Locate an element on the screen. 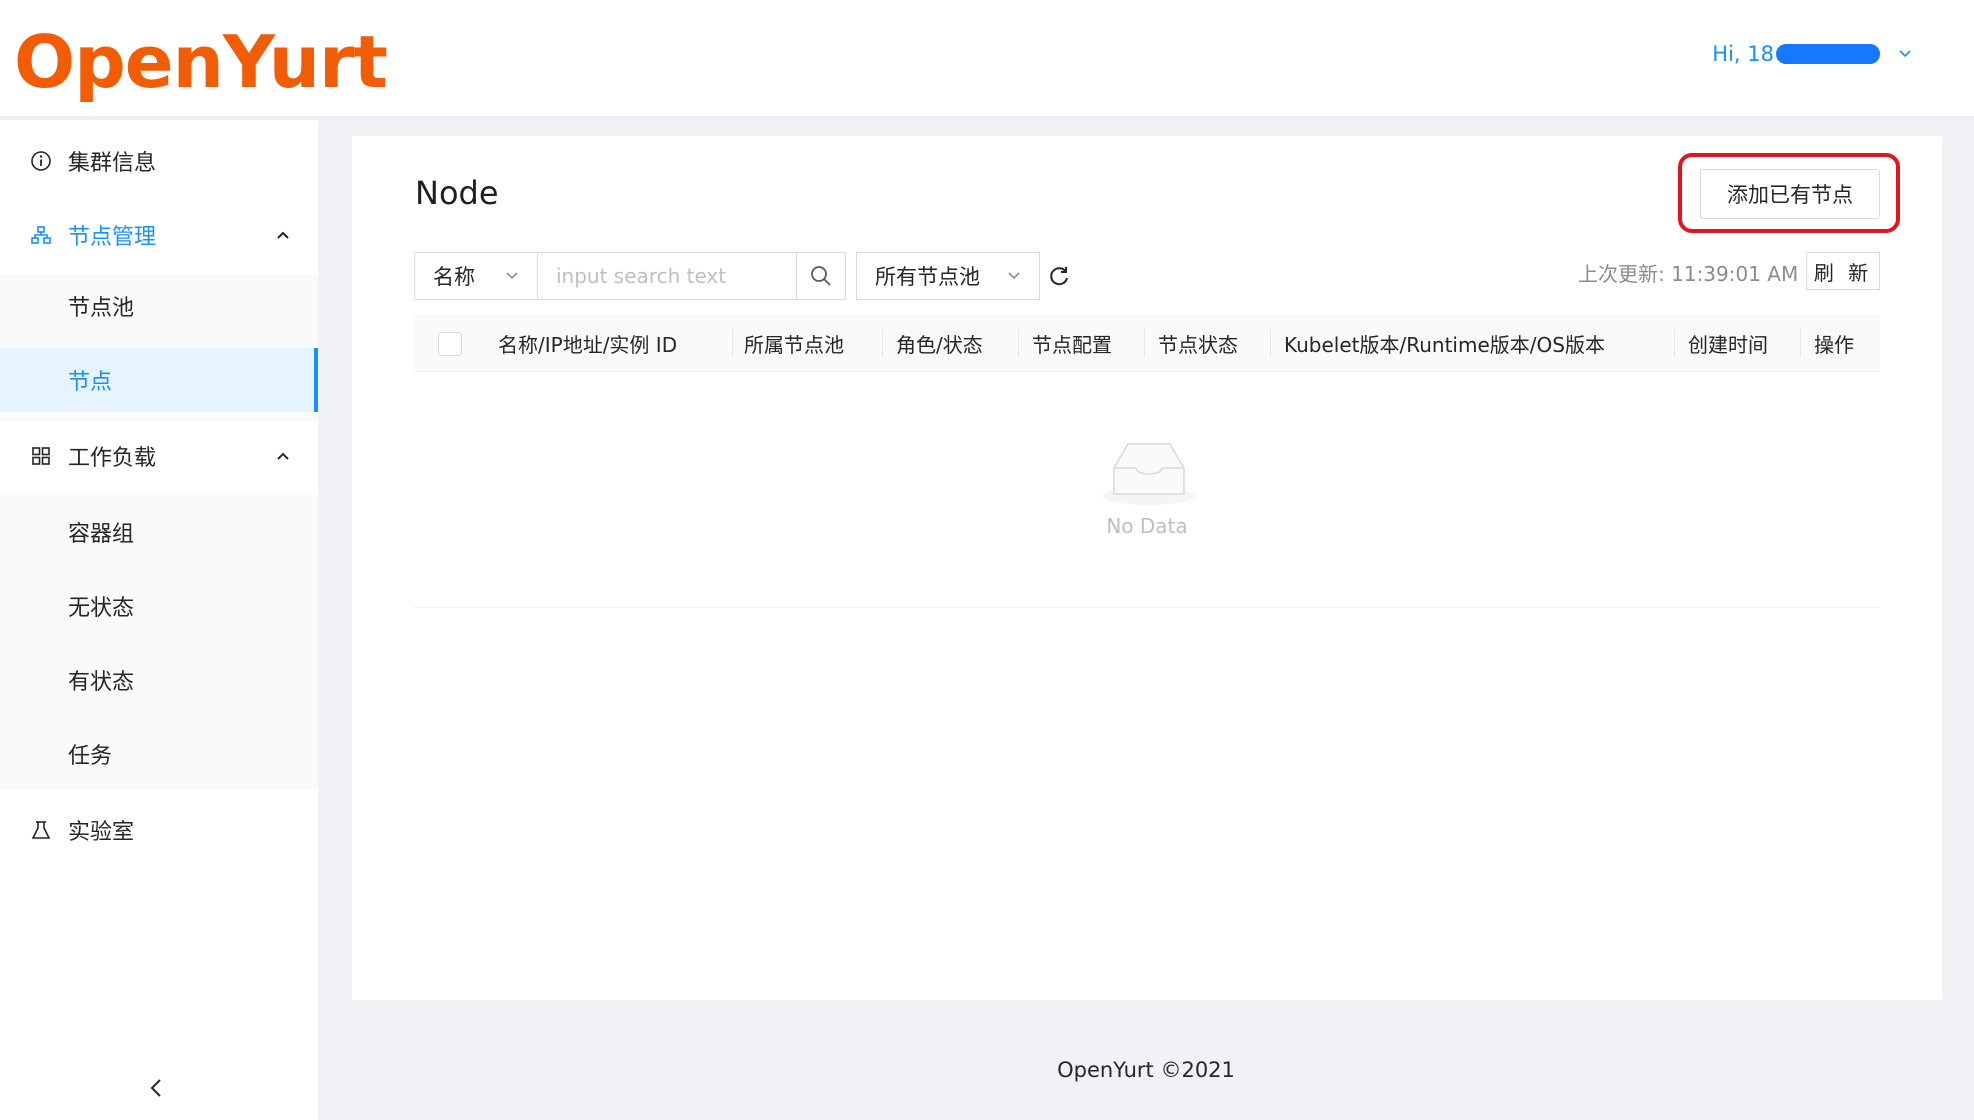 This screenshot has height=1120, width=1974. sidebar-item-label: 有状态 is located at coordinates (101, 682).